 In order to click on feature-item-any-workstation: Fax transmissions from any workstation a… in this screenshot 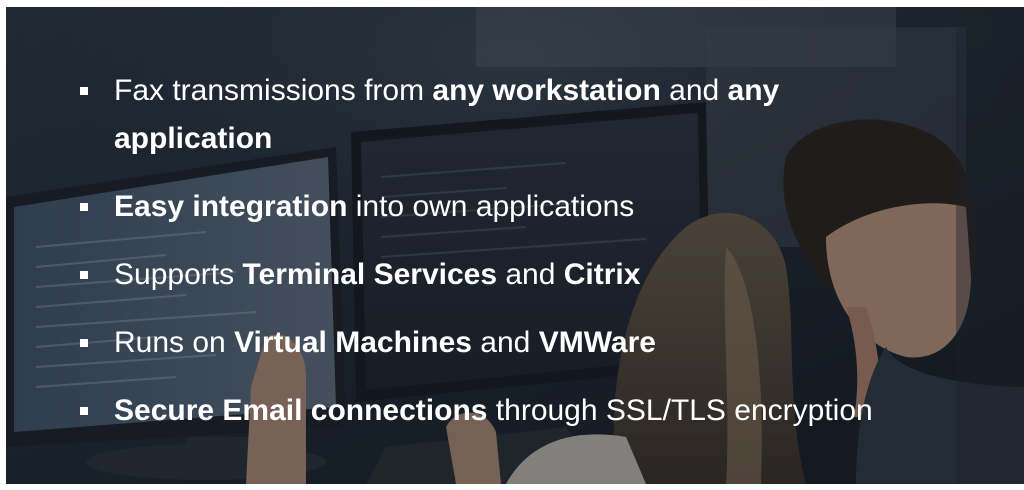, I will do `click(457, 115)`.